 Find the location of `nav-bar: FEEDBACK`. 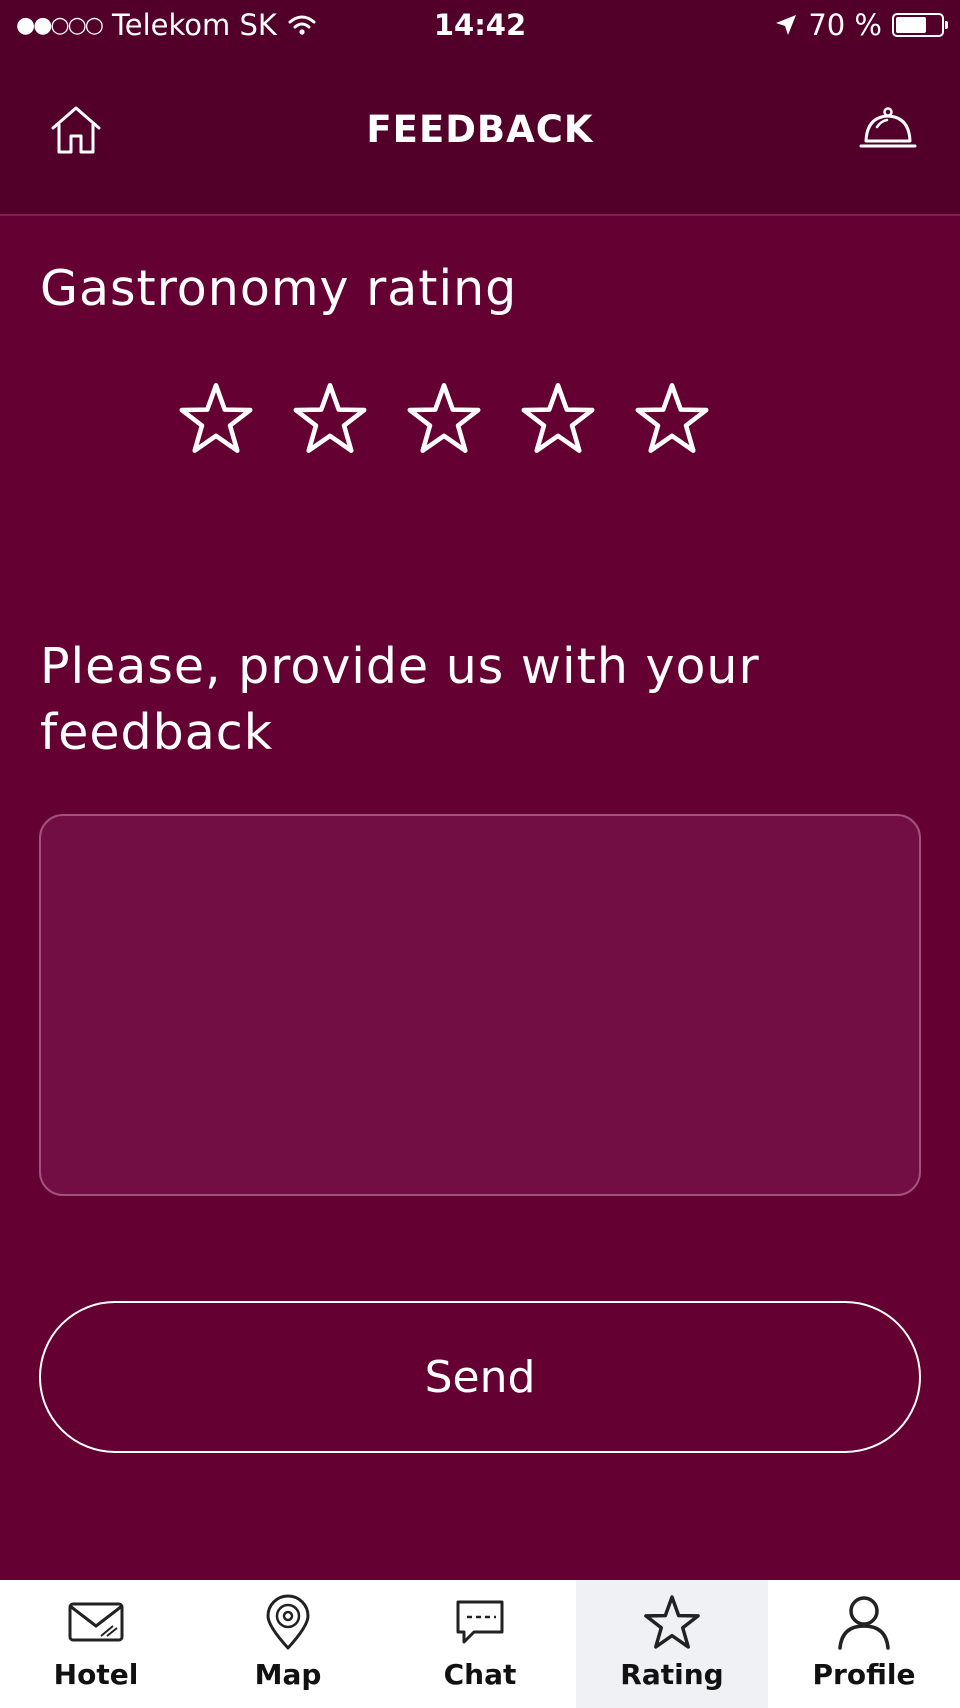

nav-bar: FEEDBACK is located at coordinates (480, 134).